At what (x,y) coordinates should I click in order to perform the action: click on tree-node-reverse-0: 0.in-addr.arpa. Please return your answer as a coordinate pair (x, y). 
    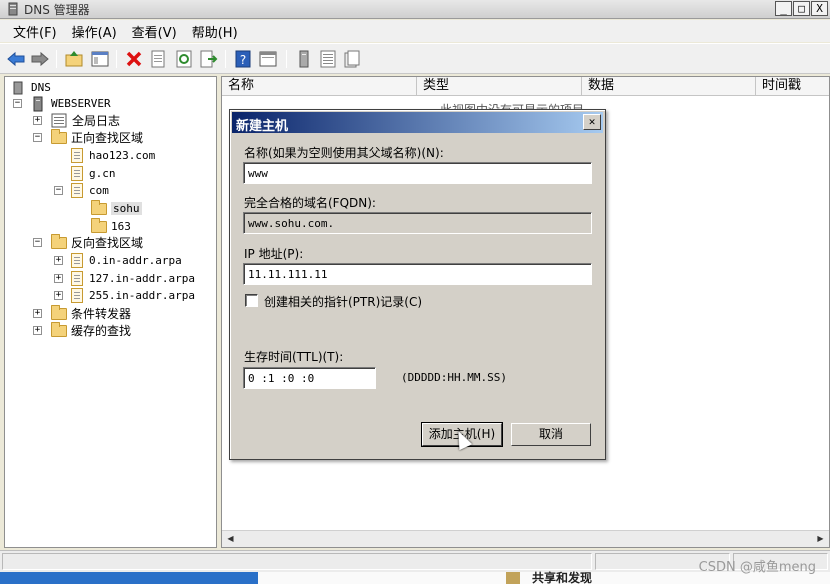
    Looking at the image, I should click on (126, 260).